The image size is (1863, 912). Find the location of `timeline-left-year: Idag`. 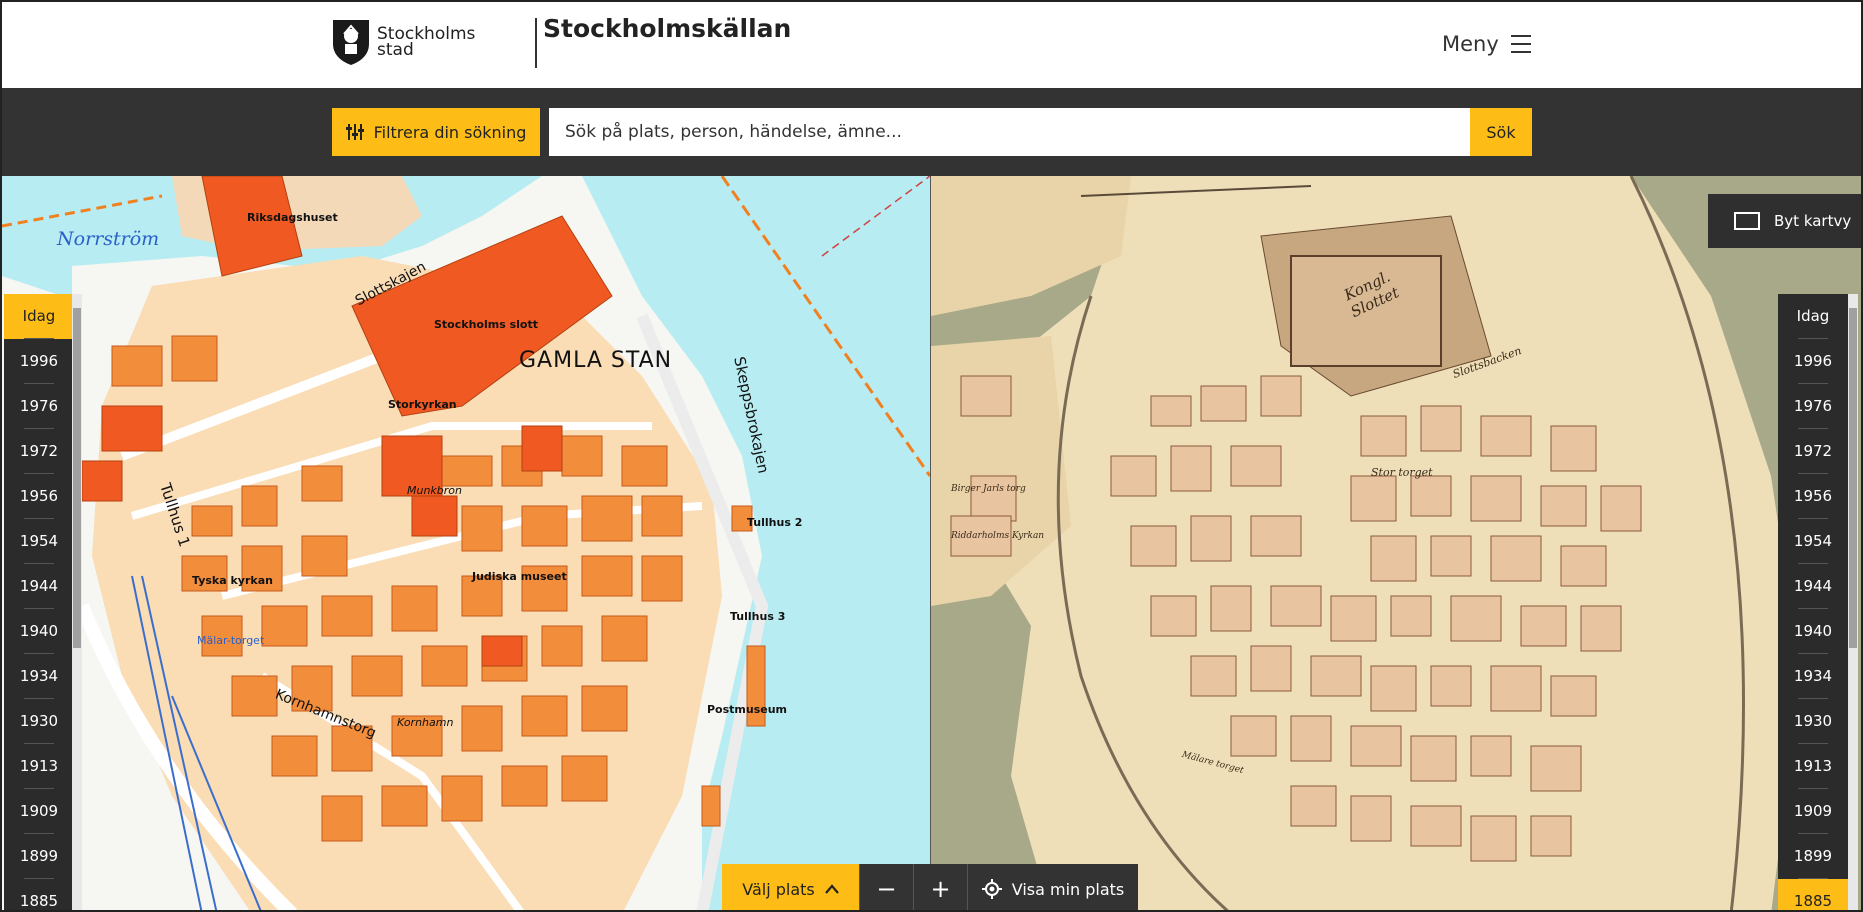

timeline-left-year: Idag is located at coordinates (39, 316).